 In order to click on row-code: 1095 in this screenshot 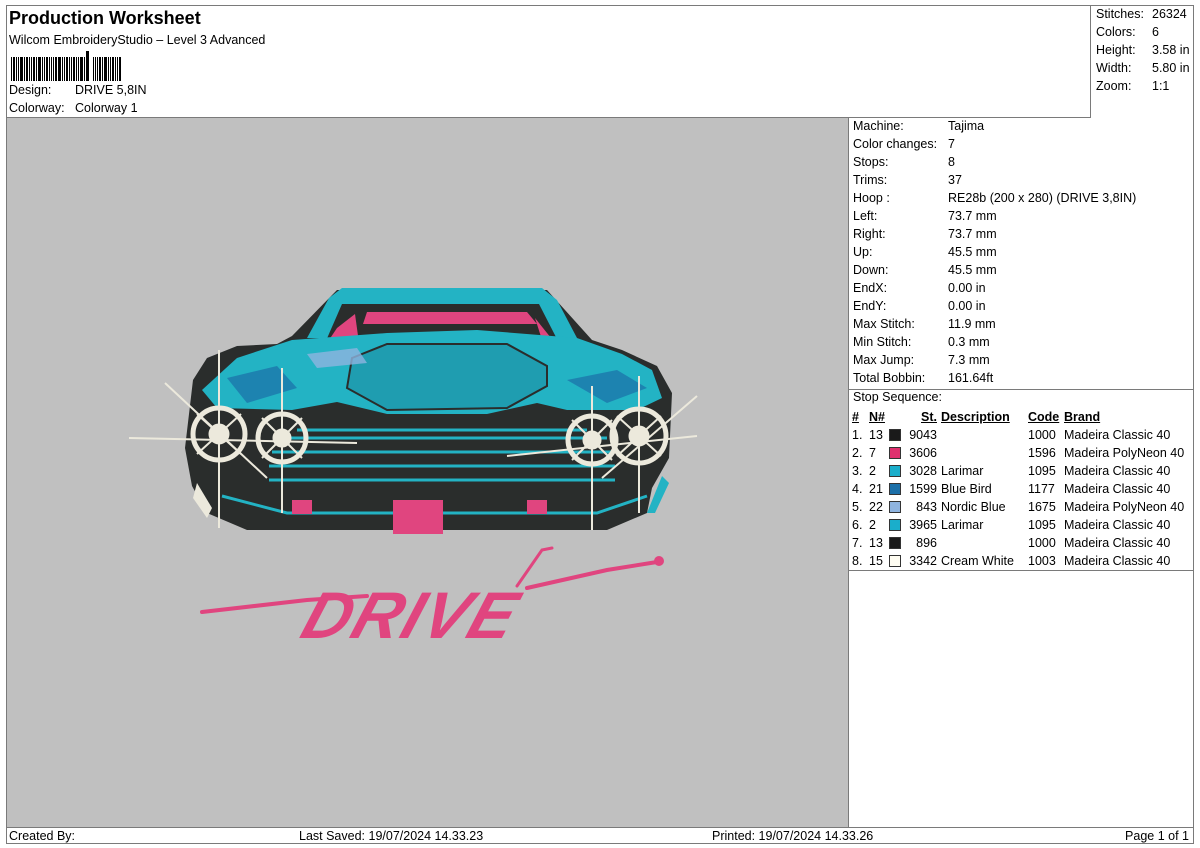, I will do `click(1042, 525)`.